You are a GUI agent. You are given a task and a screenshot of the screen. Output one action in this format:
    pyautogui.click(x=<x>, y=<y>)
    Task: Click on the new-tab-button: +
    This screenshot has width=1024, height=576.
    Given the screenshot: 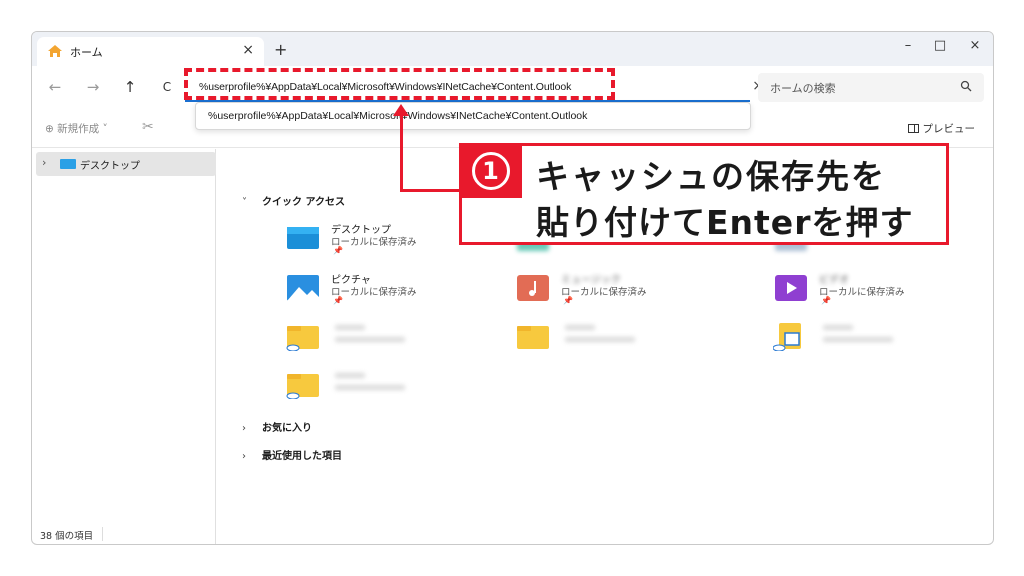 What is the action you would take?
    pyautogui.click(x=280, y=49)
    